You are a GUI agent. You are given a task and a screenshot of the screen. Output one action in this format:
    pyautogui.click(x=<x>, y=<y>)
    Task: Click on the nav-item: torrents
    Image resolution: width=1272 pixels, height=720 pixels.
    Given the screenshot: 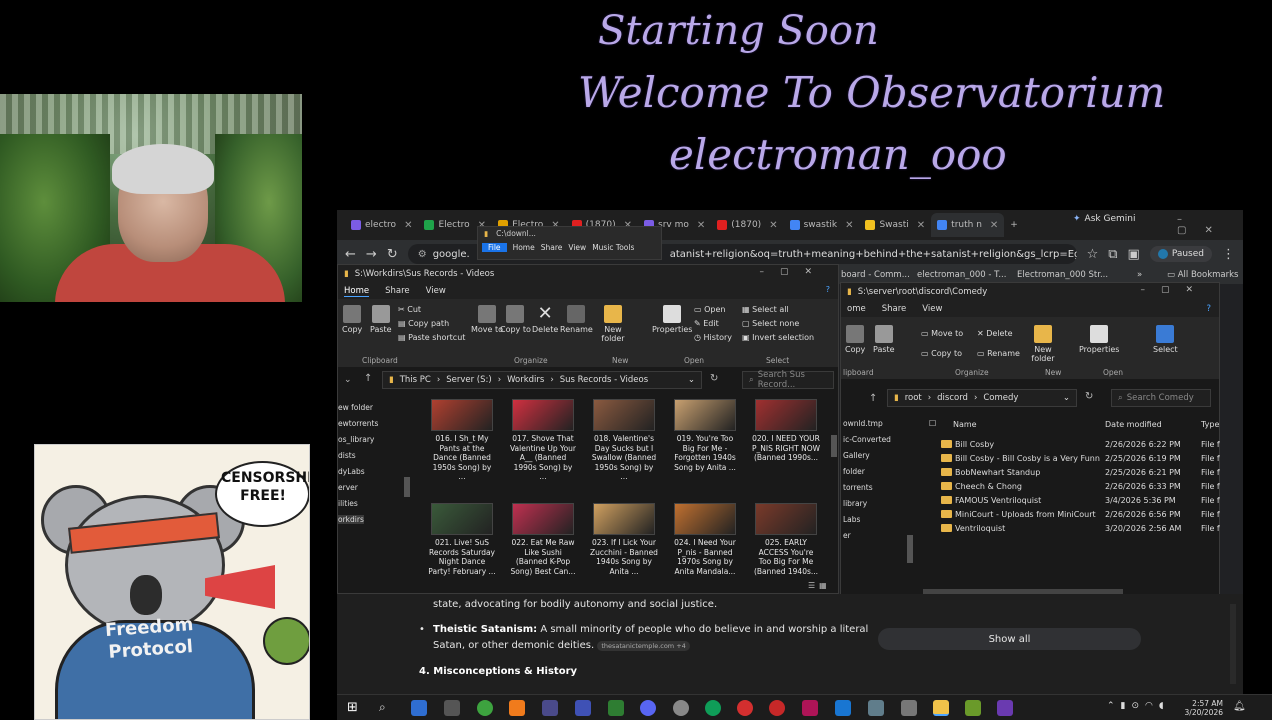 What is the action you would take?
    pyautogui.click(x=858, y=487)
    